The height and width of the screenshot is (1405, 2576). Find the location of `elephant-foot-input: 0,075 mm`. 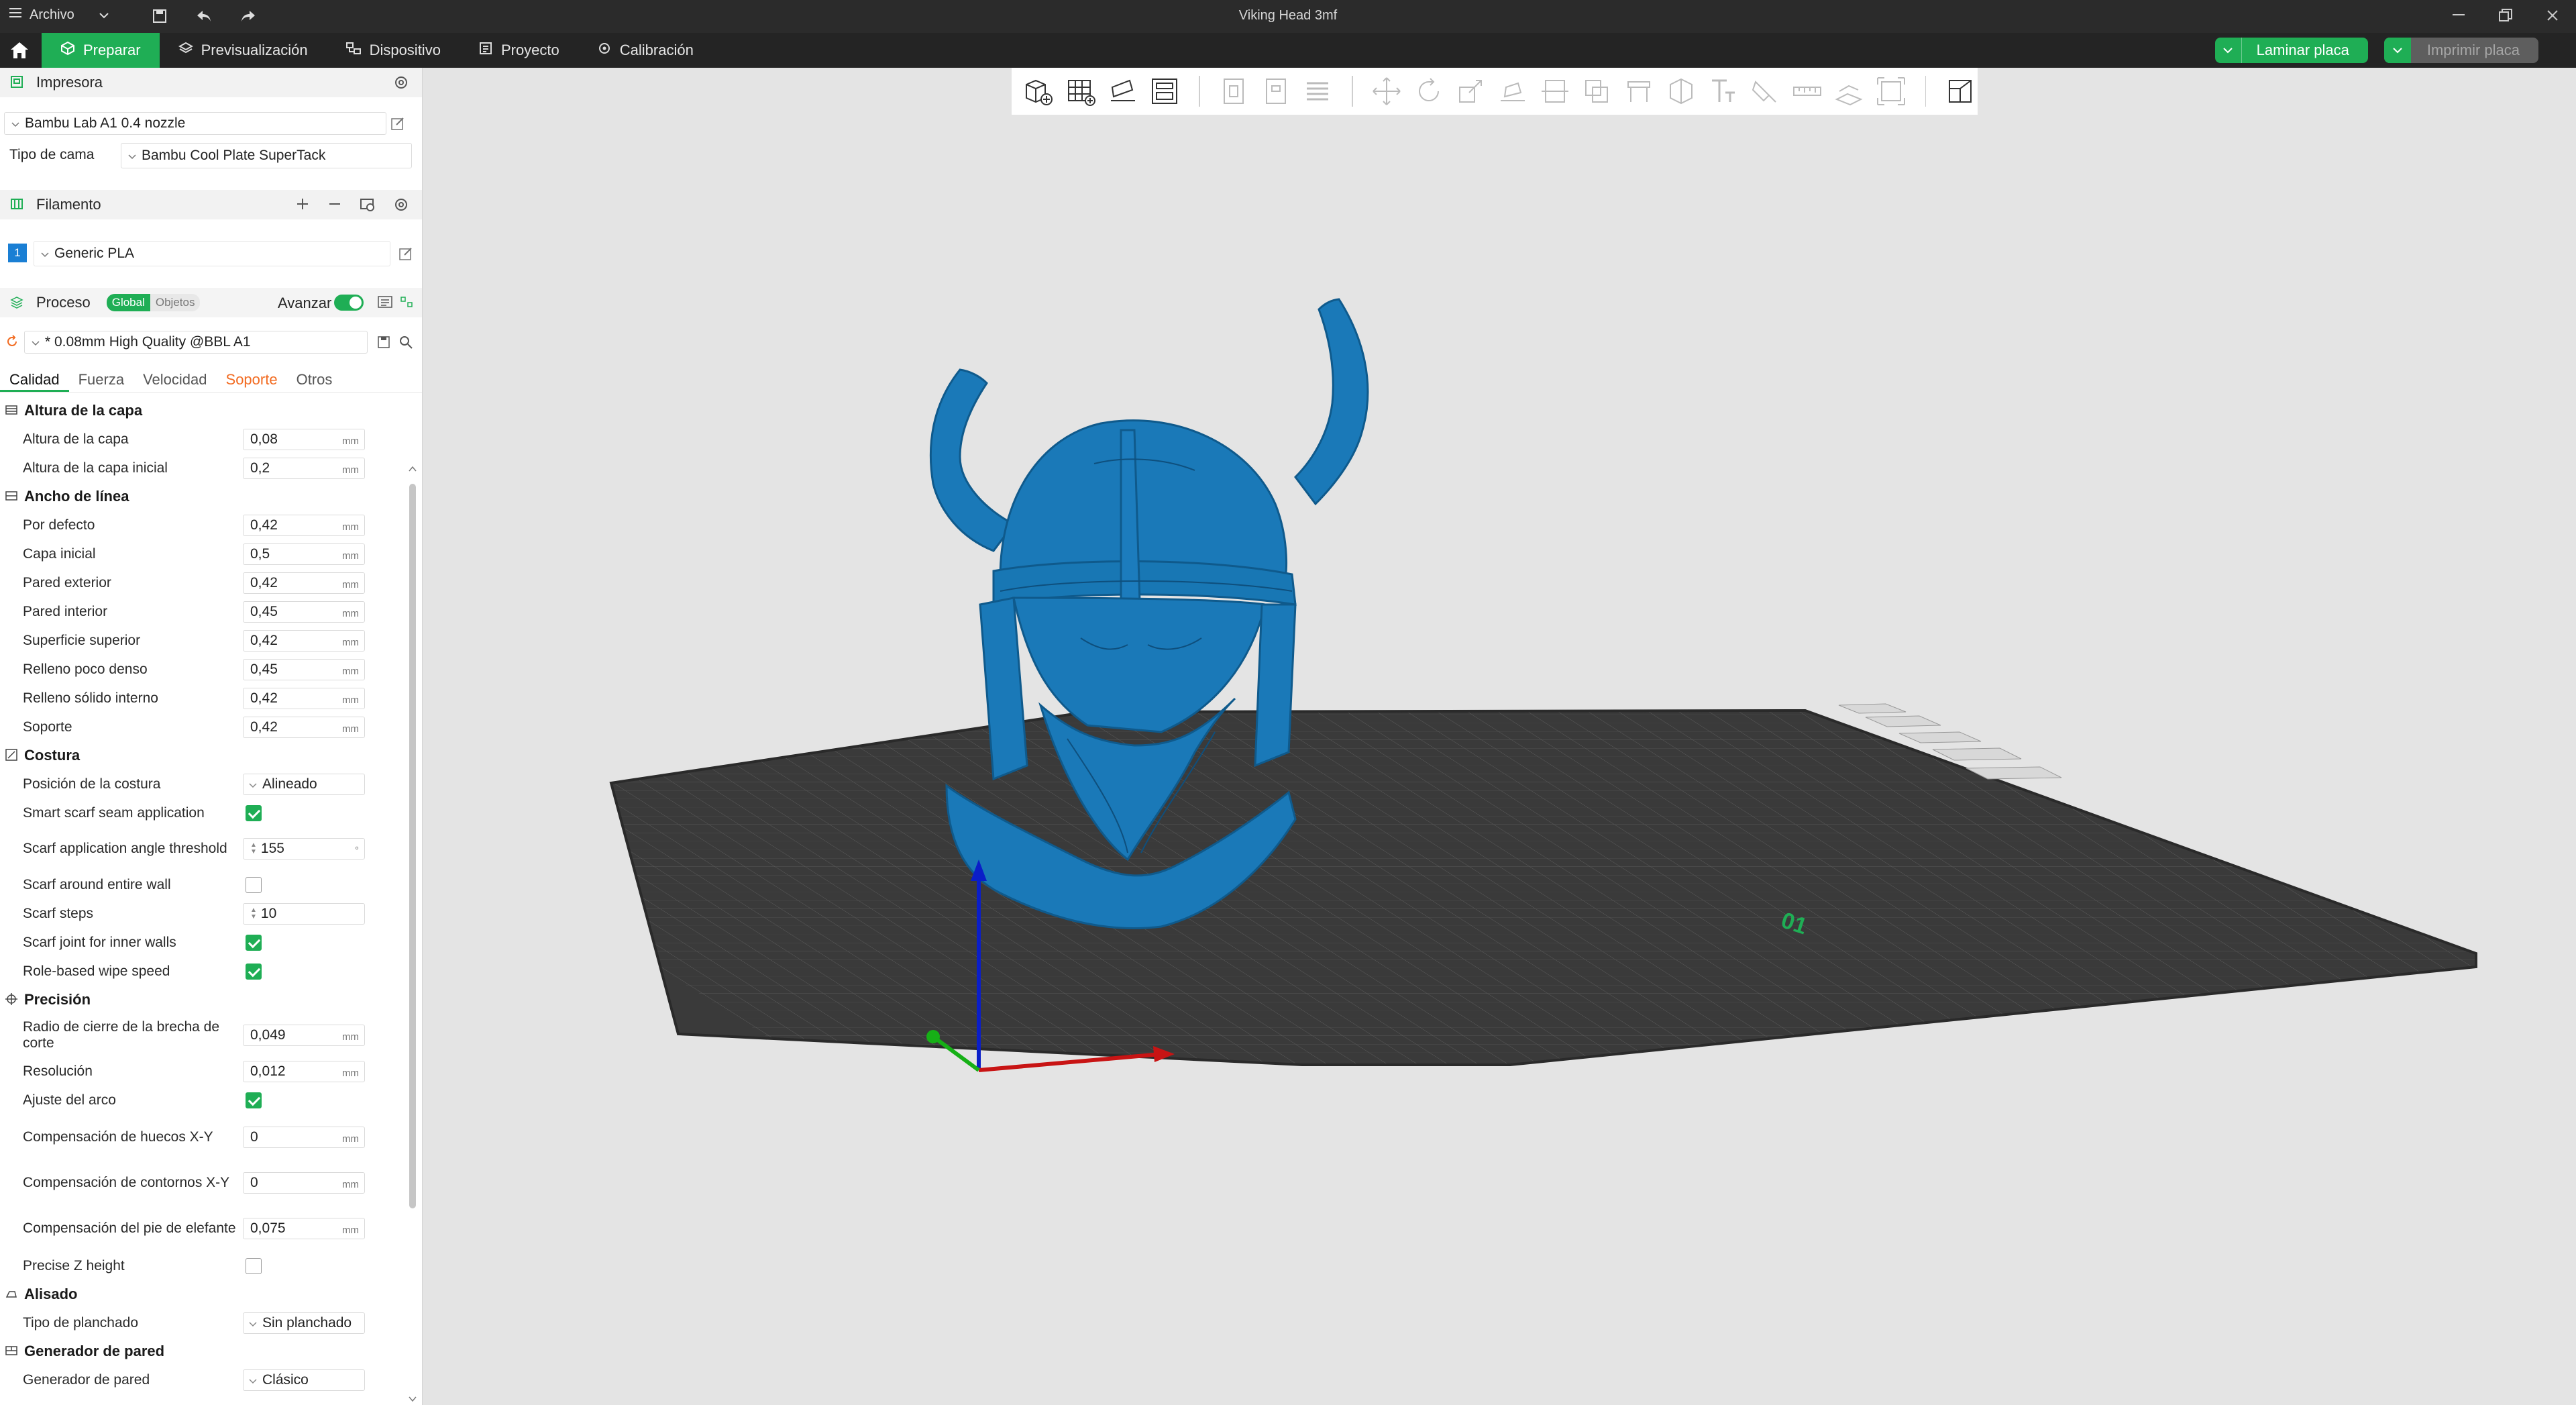

elephant-foot-input: 0,075 mm is located at coordinates (304, 1228).